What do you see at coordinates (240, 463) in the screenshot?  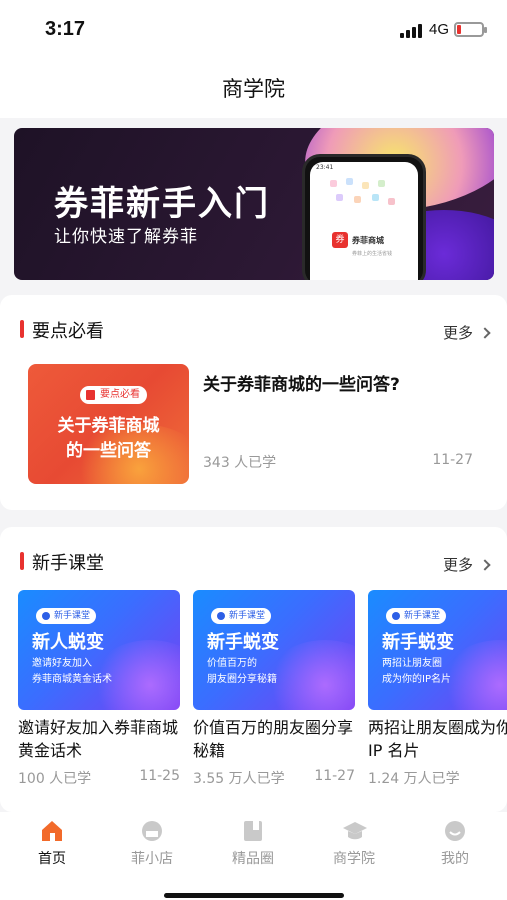 I see `learner-count: 343 人已学` at bounding box center [240, 463].